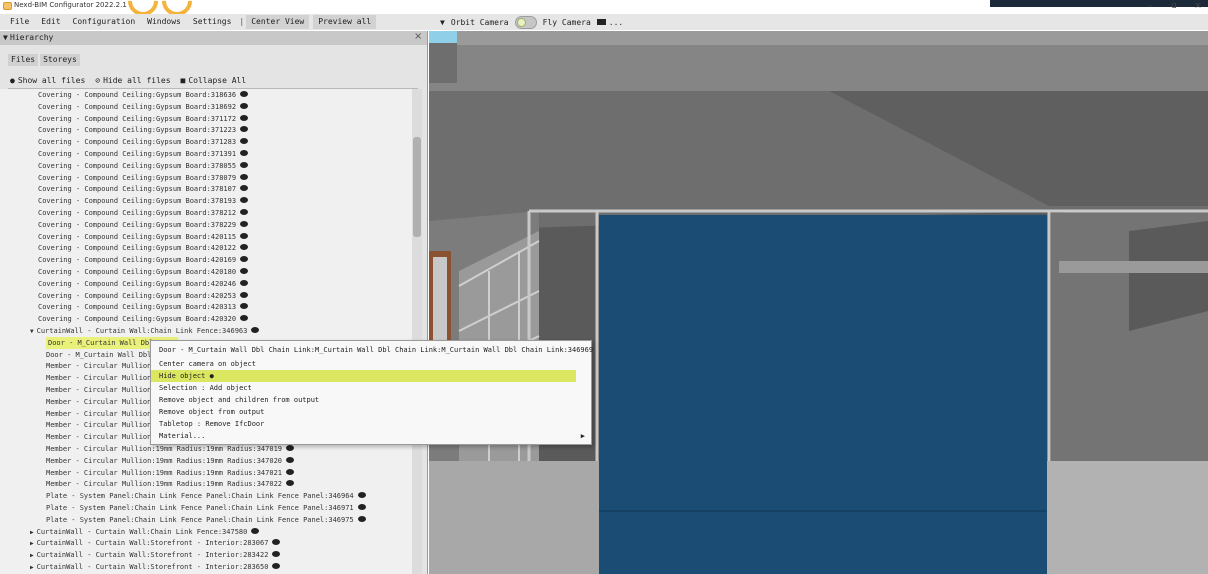 The height and width of the screenshot is (574, 1208). Describe the element at coordinates (1174, 6) in the screenshot. I see `maximize-button: ɑ` at that location.